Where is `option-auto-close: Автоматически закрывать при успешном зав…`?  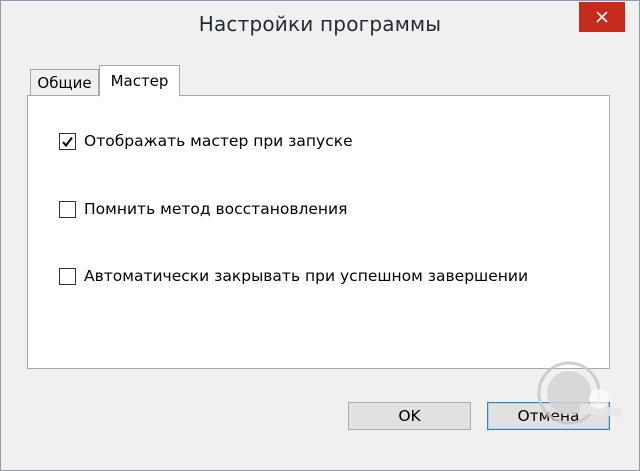
option-auto-close: Автоматически закрывать при успешном зав… is located at coordinates (293, 276).